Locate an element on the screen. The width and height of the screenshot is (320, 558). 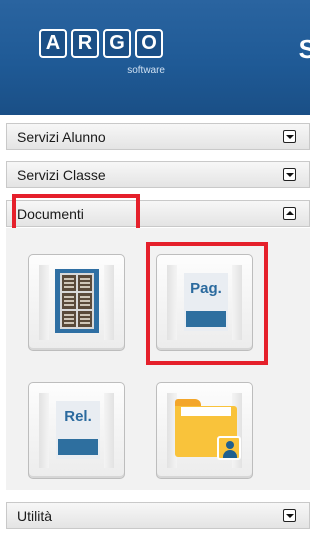
header-title-fragment: S is located at coordinates (304, 49).